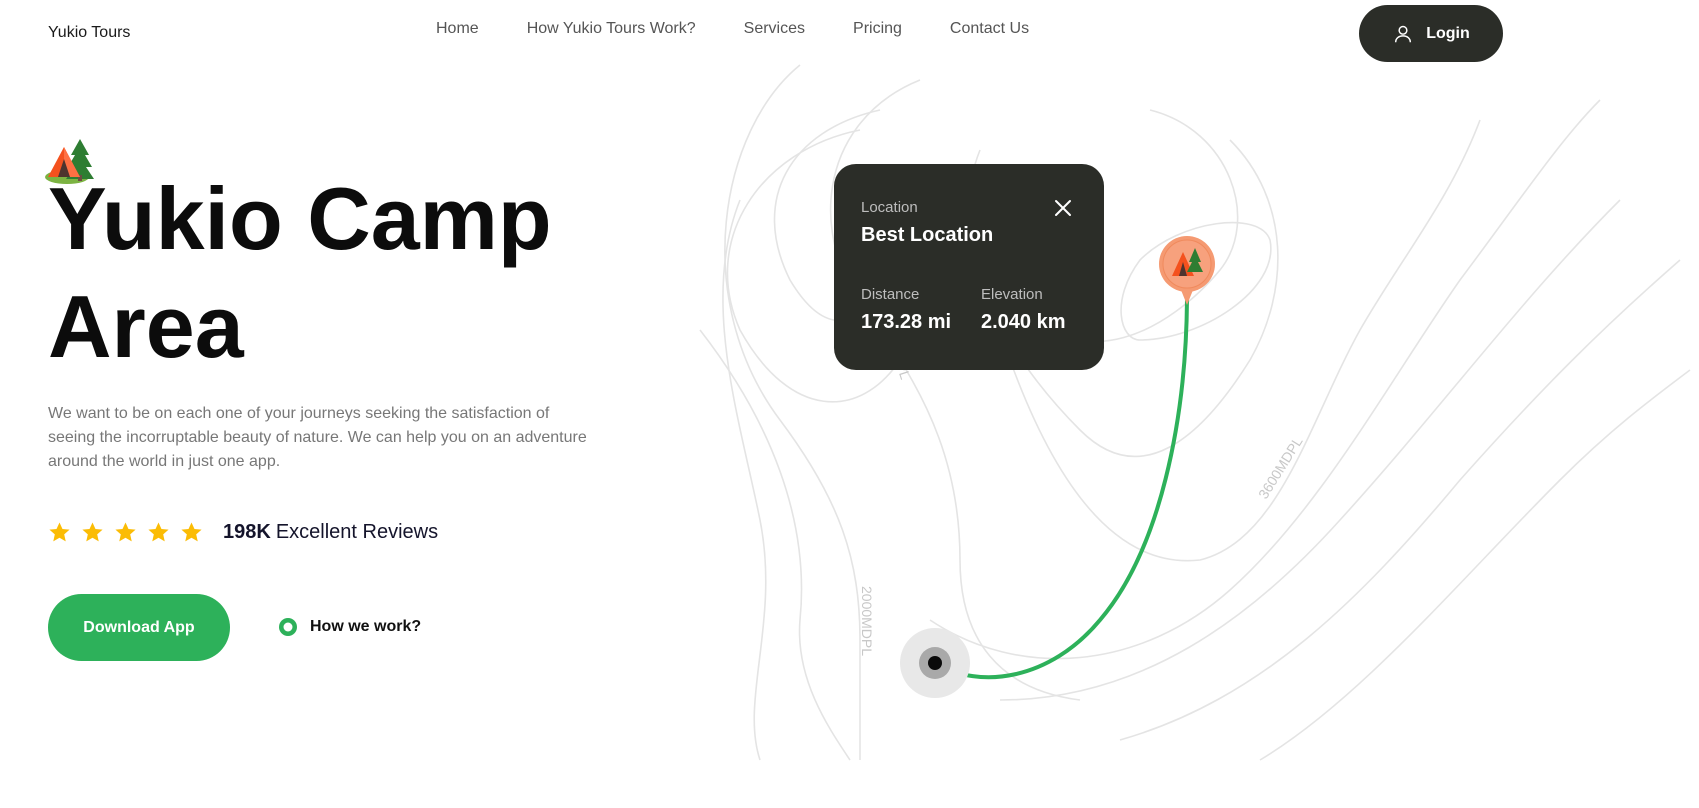 The height and width of the screenshot is (808, 1699). Describe the element at coordinates (146, 326) in the screenshot. I see `hero-title-line2: Area` at that location.